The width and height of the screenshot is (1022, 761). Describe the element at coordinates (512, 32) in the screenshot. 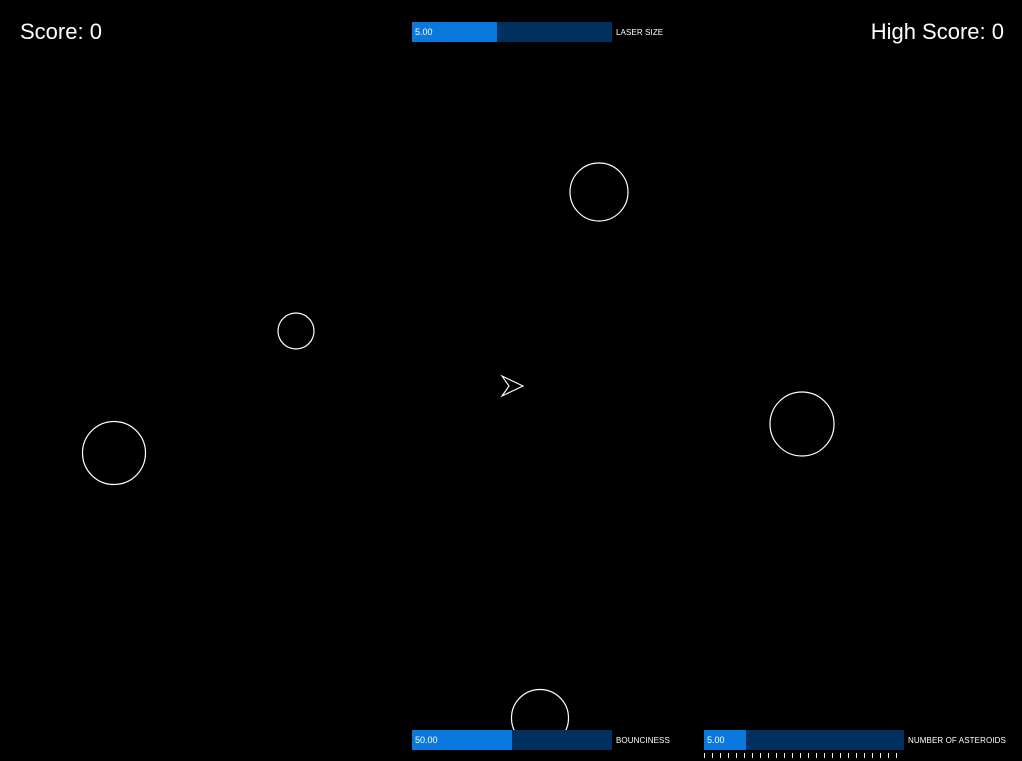

I see `laser-size-slider-track: 5.00` at that location.